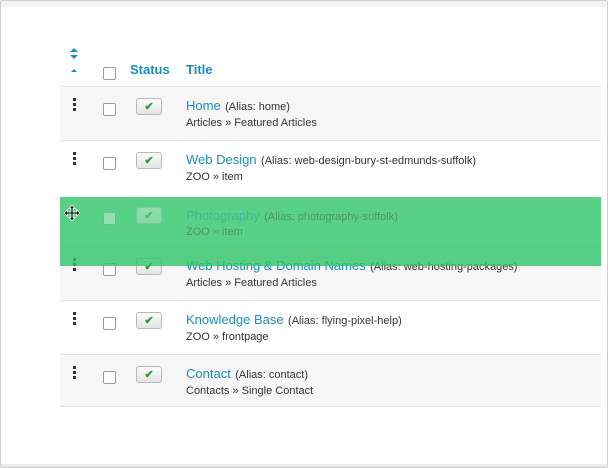  What do you see at coordinates (150, 69) in the screenshot?
I see `status-column-header: Status` at bounding box center [150, 69].